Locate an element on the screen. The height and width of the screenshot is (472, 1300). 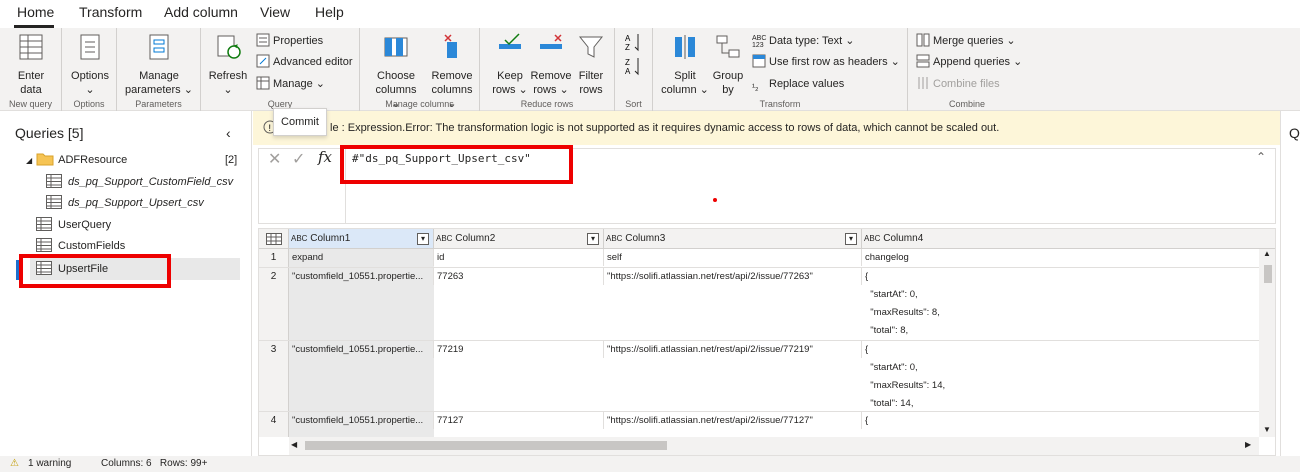
advanced-editor-button: Advanced editor is located at coordinates (304, 62).